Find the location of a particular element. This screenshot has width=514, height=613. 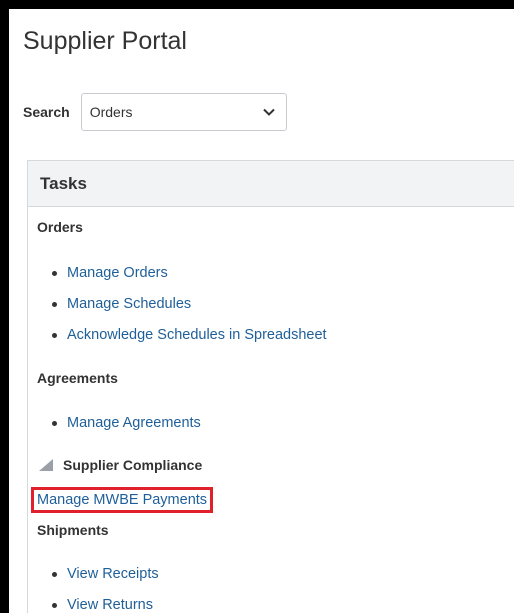

tasks-header: Tasks is located at coordinates (271, 184).